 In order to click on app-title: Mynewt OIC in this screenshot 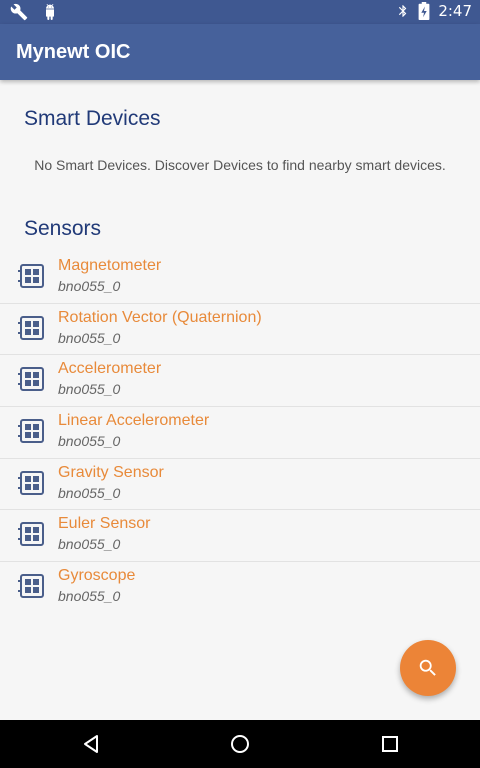, I will do `click(73, 52)`.